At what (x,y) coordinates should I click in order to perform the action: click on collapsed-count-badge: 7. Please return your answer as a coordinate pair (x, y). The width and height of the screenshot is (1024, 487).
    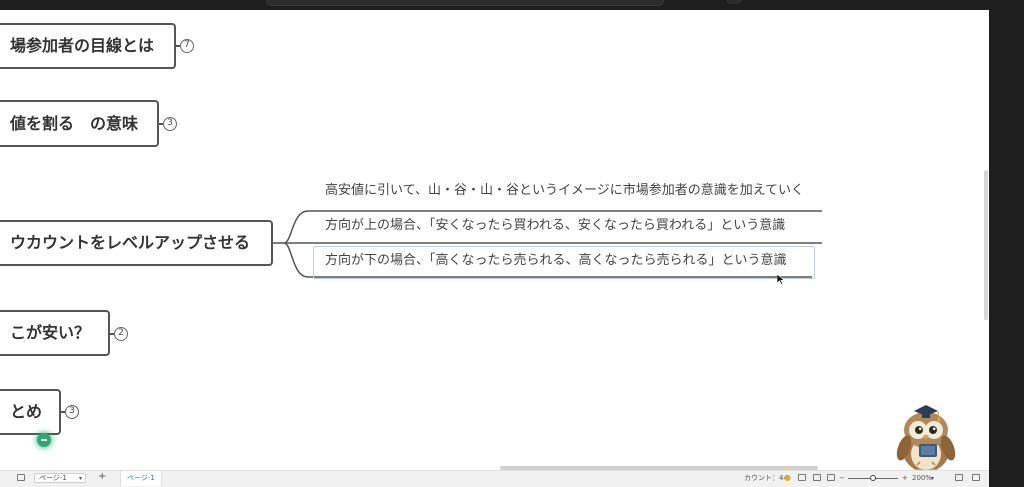
    Looking at the image, I should click on (187, 46).